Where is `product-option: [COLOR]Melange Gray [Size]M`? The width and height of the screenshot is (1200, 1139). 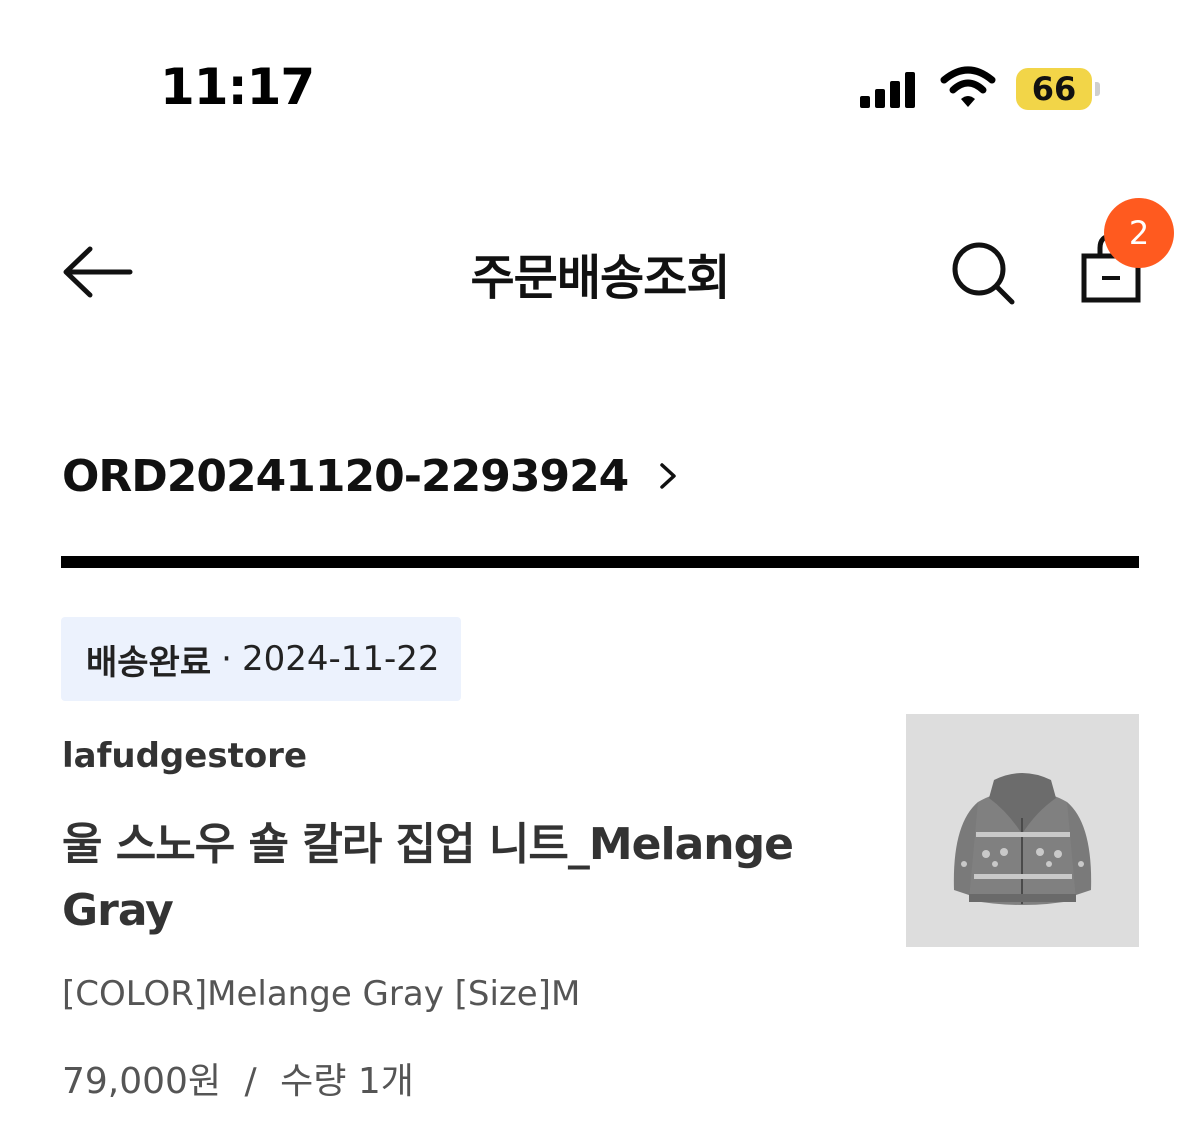
product-option: [COLOR]Melange Gray [Size]M is located at coordinates (321, 994).